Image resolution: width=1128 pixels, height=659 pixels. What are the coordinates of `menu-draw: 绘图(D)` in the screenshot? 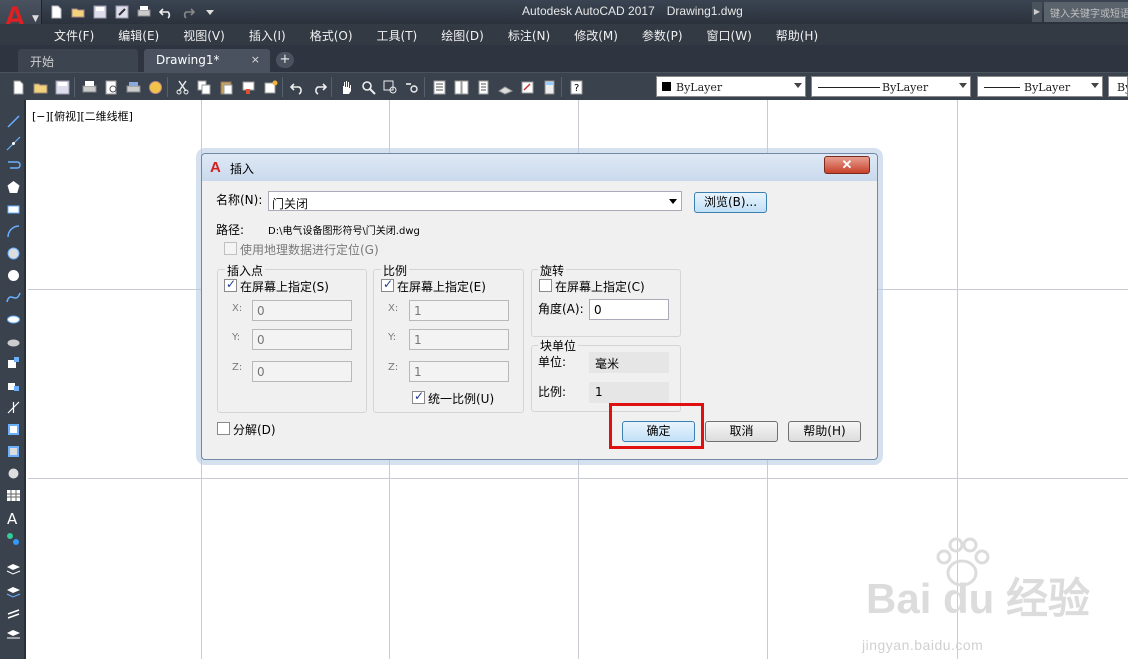 It's located at (462, 34).